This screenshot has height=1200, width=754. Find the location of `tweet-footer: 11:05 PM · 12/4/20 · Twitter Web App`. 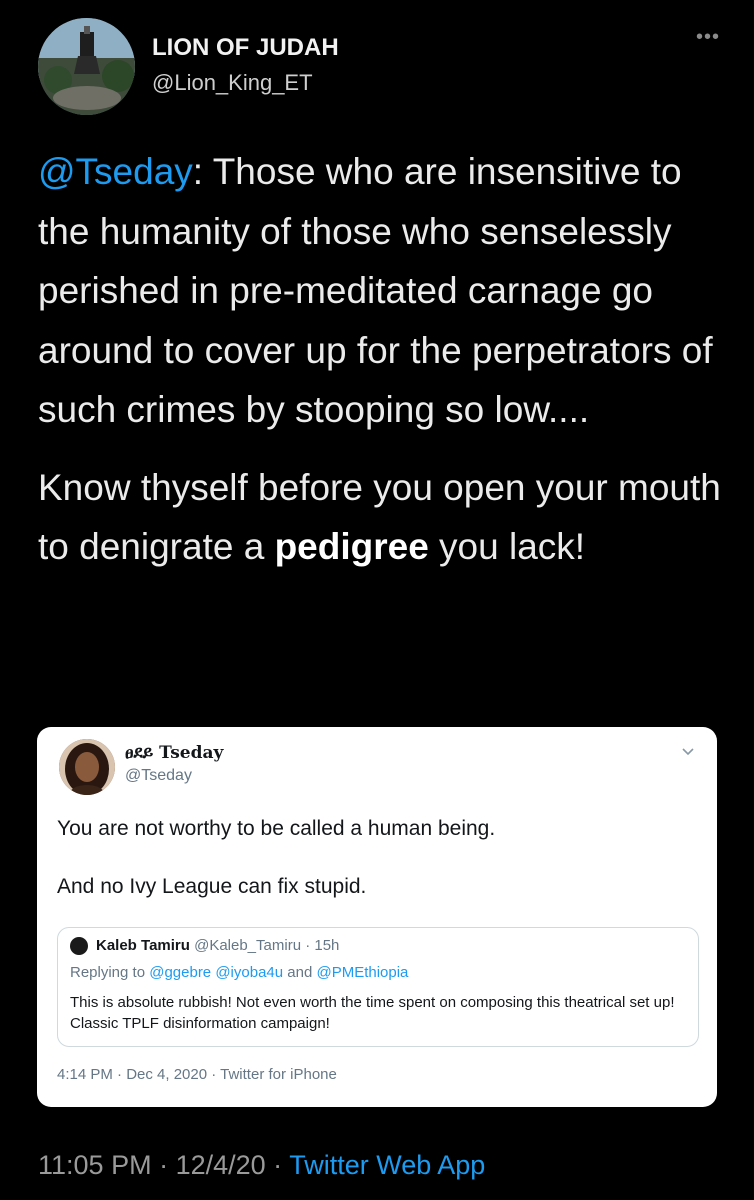

tweet-footer: 11:05 PM · 12/4/20 · Twitter Web App is located at coordinates (261, 1165).